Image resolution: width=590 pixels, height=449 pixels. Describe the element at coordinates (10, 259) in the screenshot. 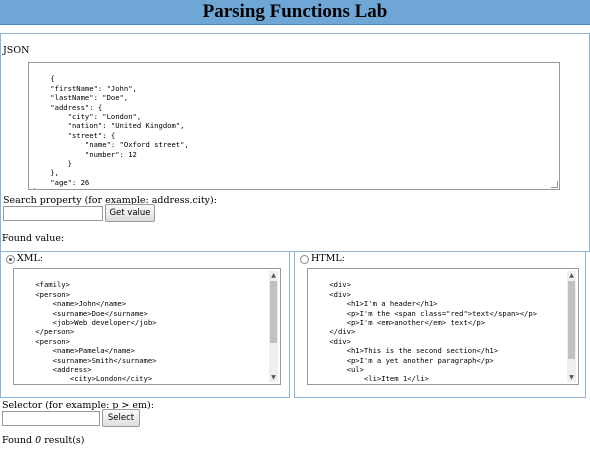

I see `xml-radio` at that location.